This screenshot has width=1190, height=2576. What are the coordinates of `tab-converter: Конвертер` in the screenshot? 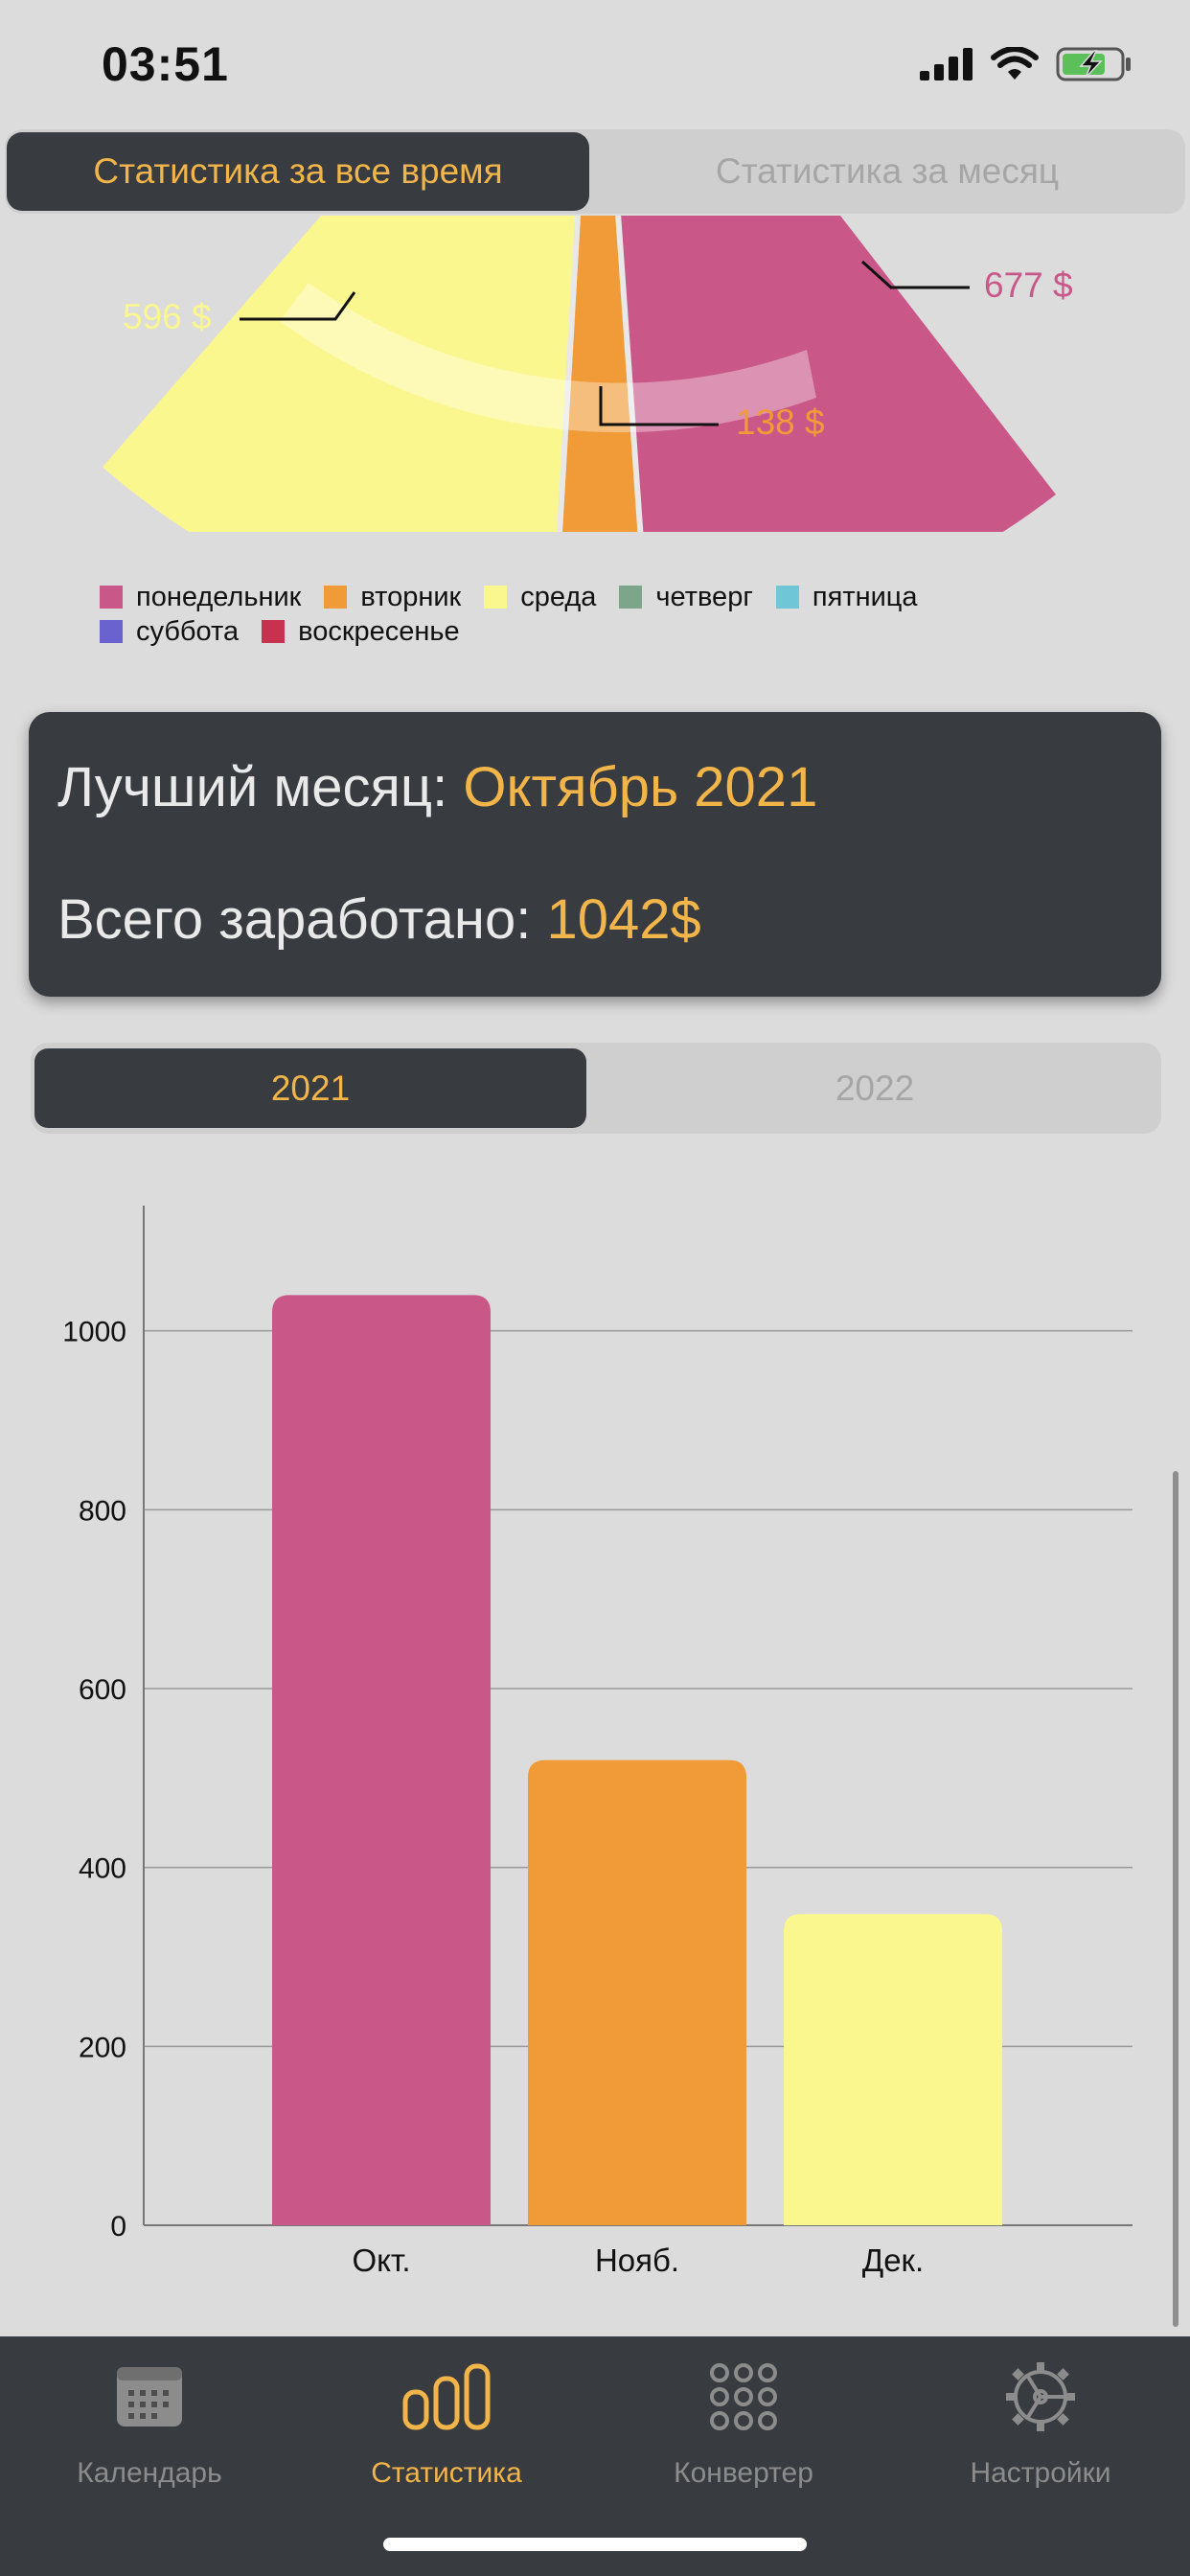 It's located at (744, 2423).